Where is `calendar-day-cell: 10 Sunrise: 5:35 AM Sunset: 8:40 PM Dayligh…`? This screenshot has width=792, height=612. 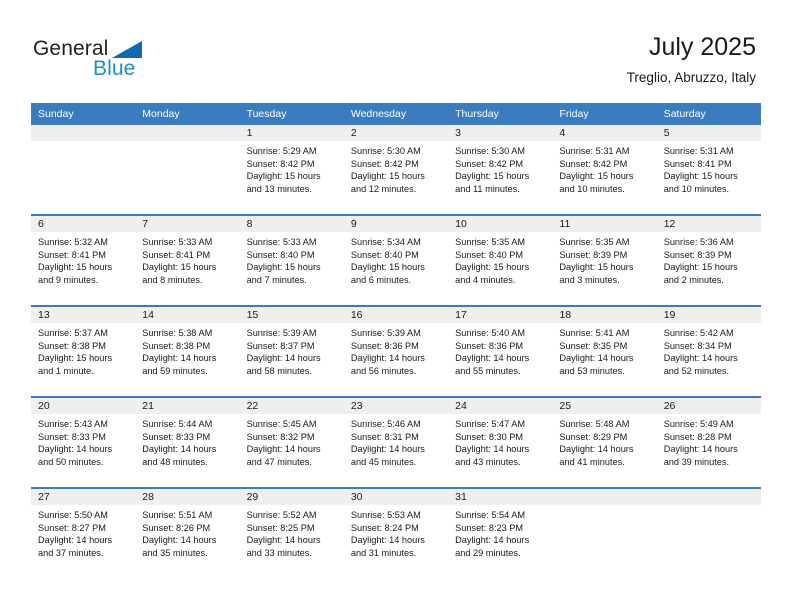
calendar-day-cell: 10 Sunrise: 5:35 AM Sunset: 8:40 PM Dayligh… is located at coordinates (500, 260).